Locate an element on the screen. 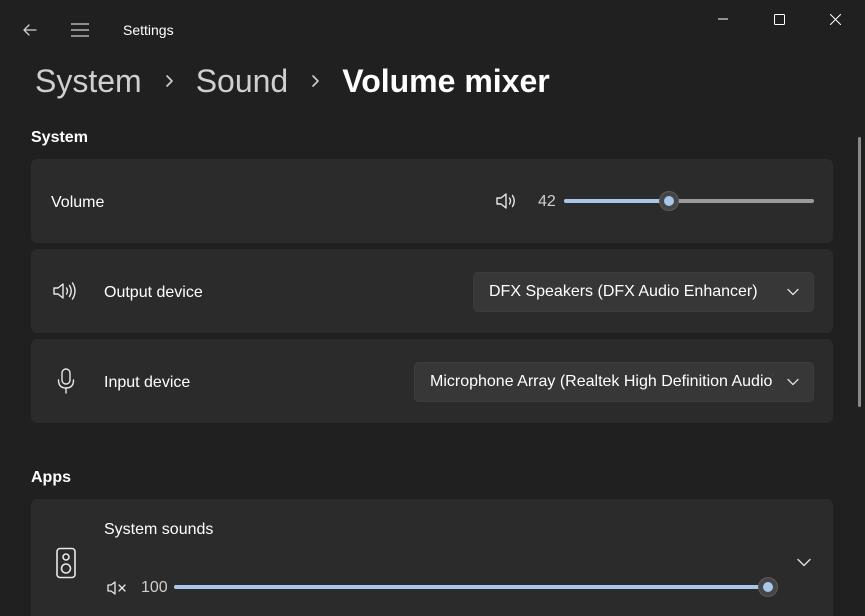 The height and width of the screenshot is (616, 865). close-button is located at coordinates (835, 19).